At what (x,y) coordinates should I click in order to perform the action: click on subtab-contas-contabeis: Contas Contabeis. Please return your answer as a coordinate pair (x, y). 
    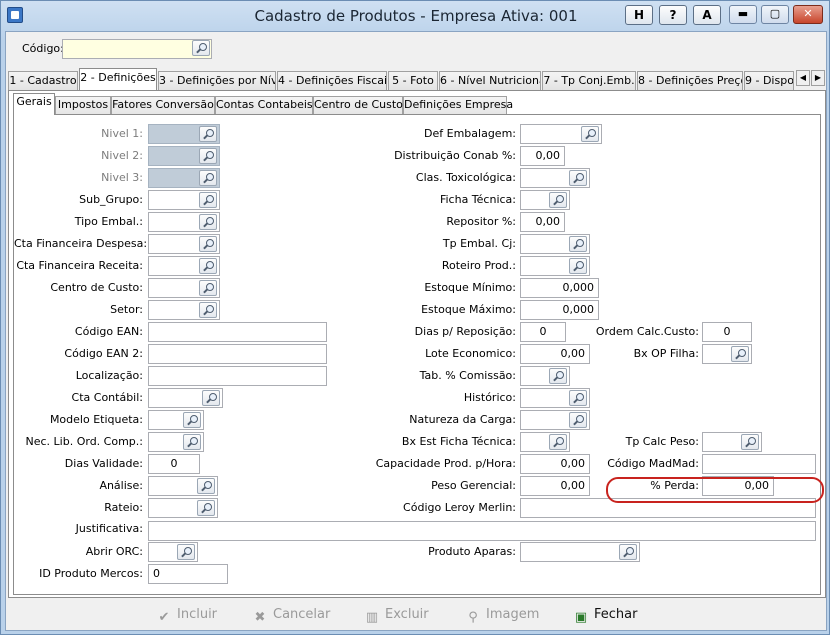
    Looking at the image, I should click on (264, 105).